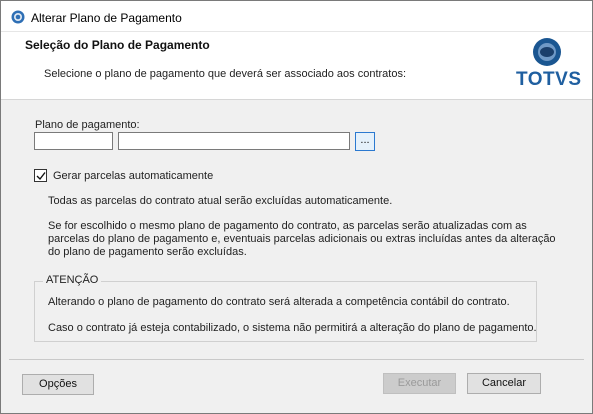  What do you see at coordinates (547, 52) in the screenshot?
I see `totvs-logo-icon` at bounding box center [547, 52].